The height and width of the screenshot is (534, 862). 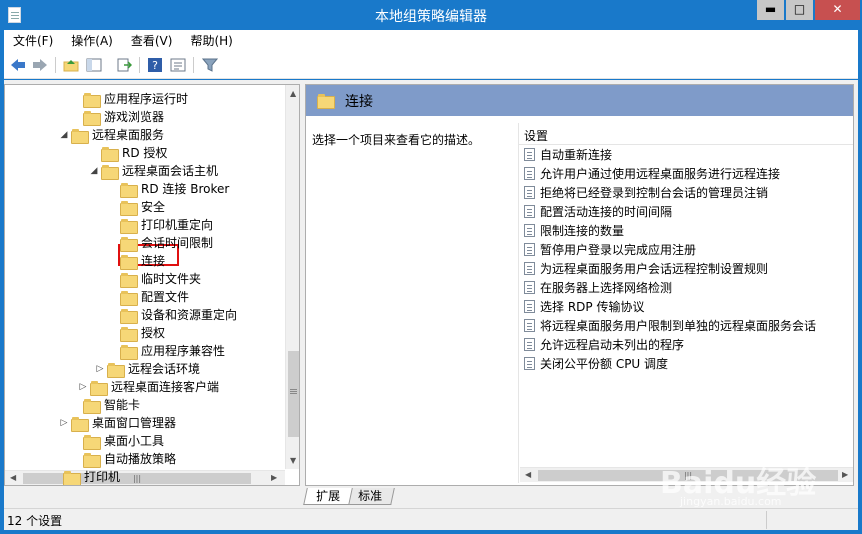 I want to click on show-hide-tree-icon, so click(x=94, y=65).